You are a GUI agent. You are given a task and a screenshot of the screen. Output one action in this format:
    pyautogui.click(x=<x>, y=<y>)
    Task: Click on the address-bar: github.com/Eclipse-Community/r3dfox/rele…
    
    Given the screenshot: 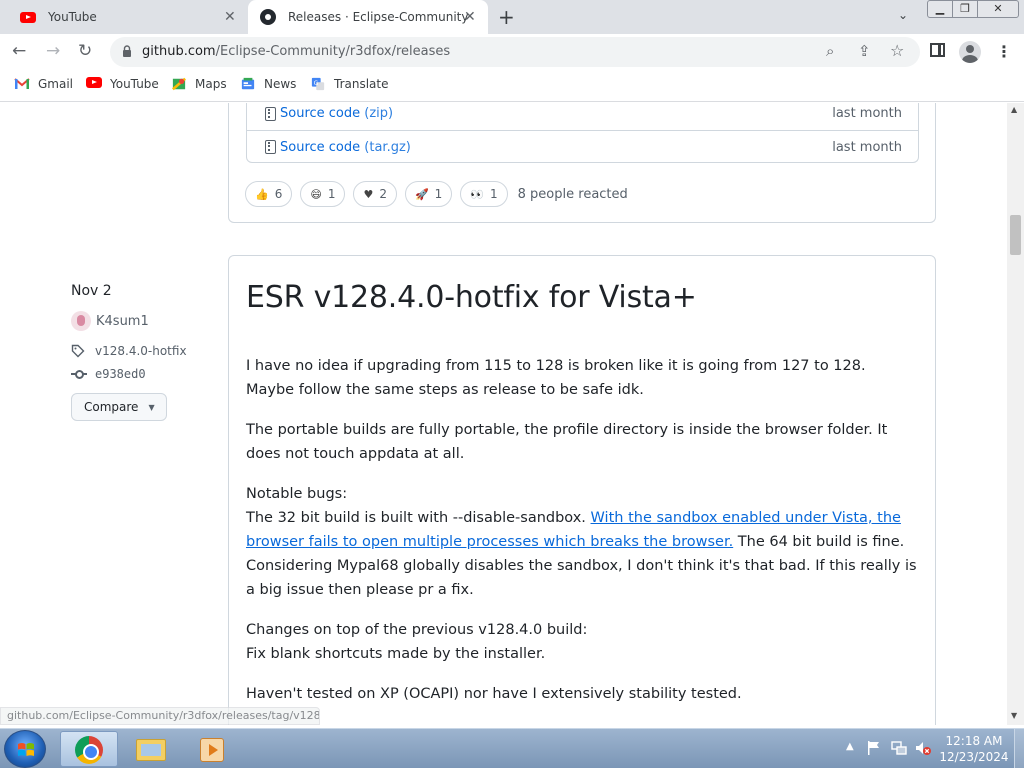 What is the action you would take?
    pyautogui.click(x=515, y=52)
    